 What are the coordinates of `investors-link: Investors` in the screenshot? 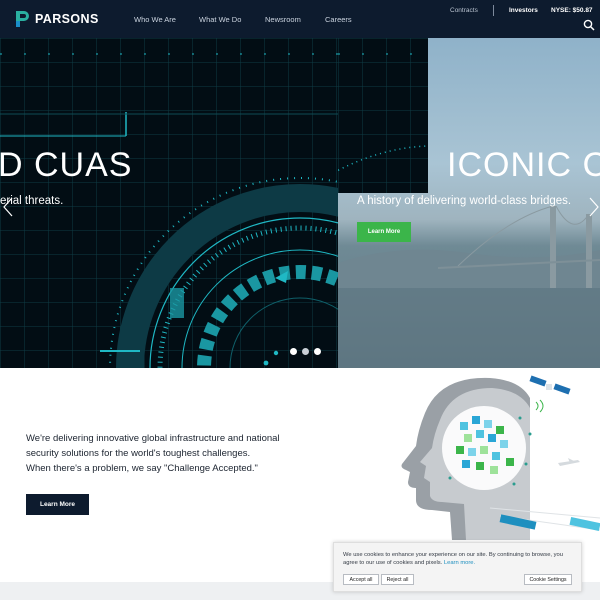 It's located at (523, 10).